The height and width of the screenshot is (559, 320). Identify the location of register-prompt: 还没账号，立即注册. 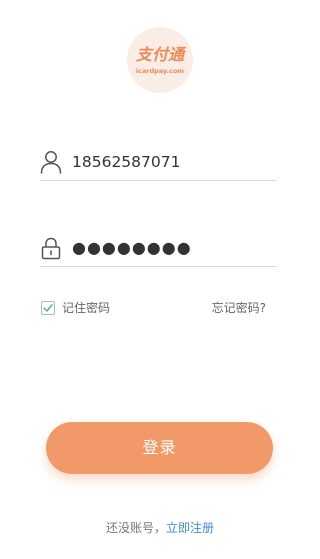
(160, 528).